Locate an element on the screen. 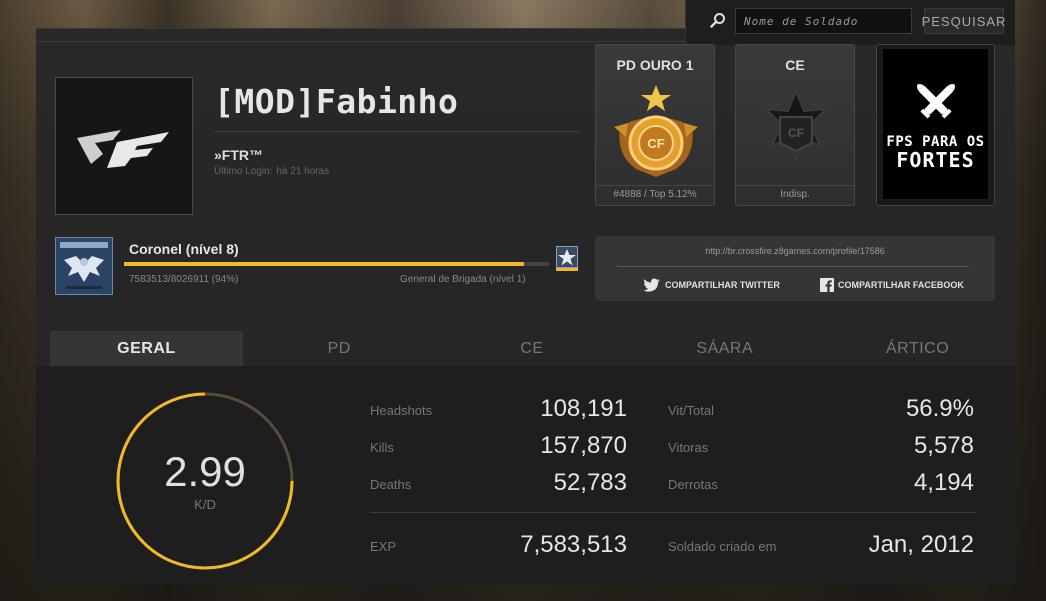 This screenshot has width=1046, height=601. tab-geral: GERAL is located at coordinates (146, 348).